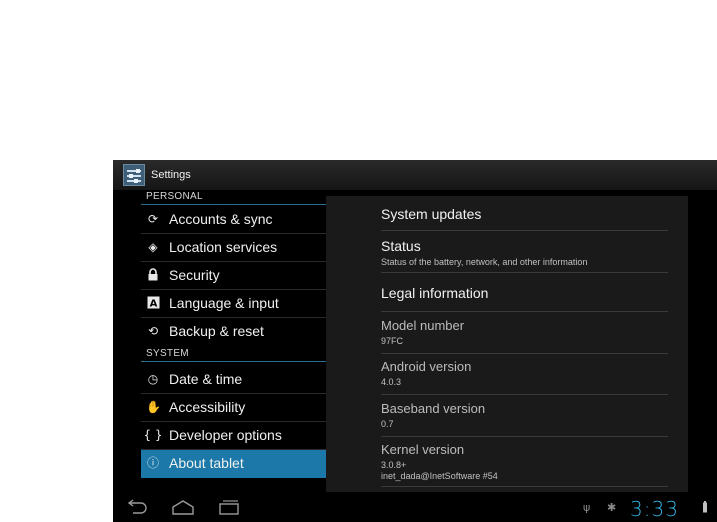  I want to click on sidebar-item-date-time: ◷ Date & time, so click(233, 380).